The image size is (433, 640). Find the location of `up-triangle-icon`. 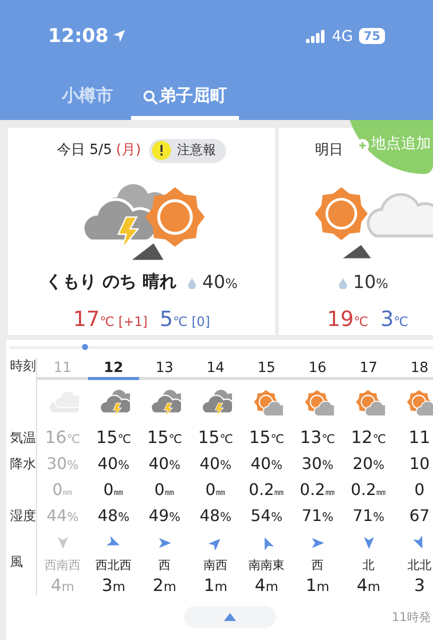

up-triangle-icon is located at coordinates (230, 617).